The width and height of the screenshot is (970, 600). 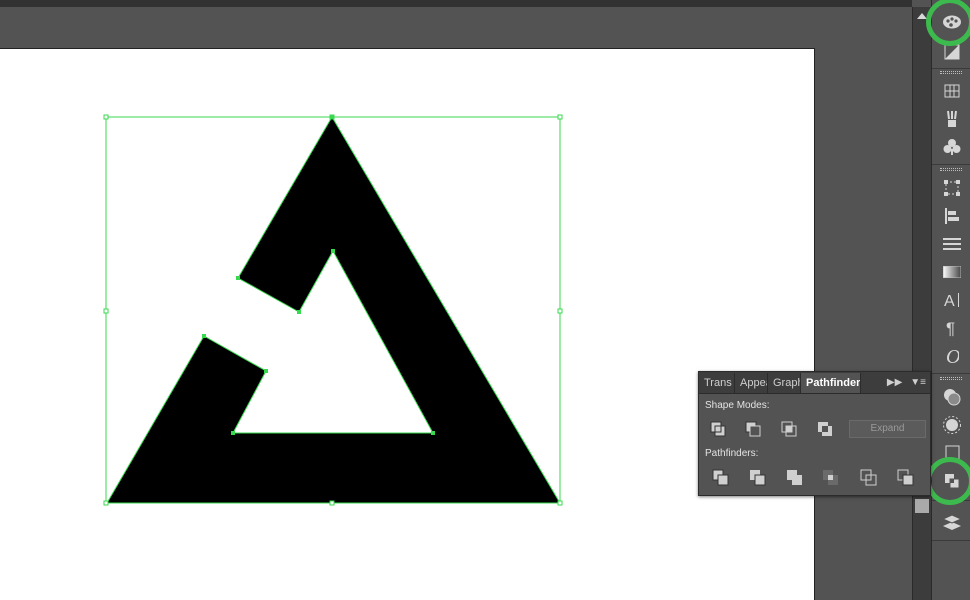 What do you see at coordinates (951, 91) in the screenshot?
I see `grid-icon` at bounding box center [951, 91].